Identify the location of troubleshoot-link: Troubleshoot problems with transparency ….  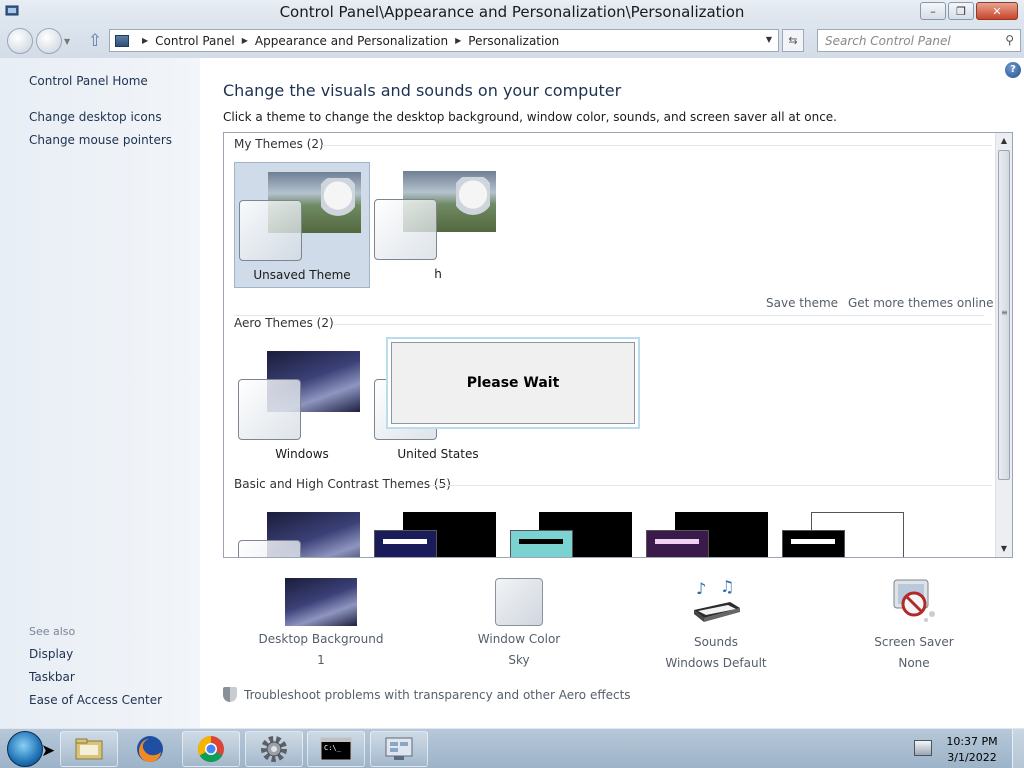
(427, 694).